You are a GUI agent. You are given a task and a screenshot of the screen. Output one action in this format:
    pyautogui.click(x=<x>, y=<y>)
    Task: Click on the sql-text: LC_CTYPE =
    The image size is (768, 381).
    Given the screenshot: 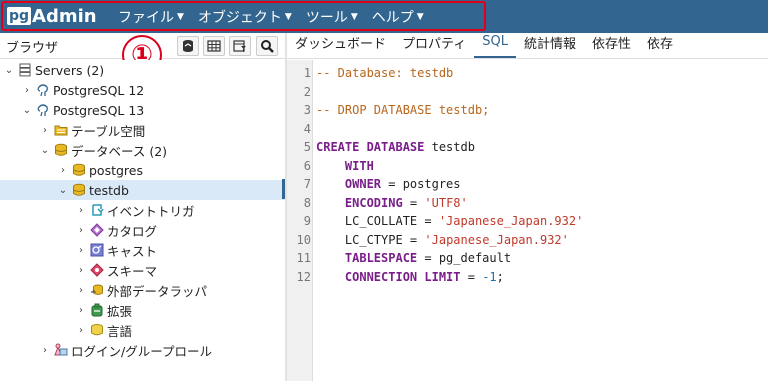 What is the action you would take?
    pyautogui.click(x=384, y=239)
    